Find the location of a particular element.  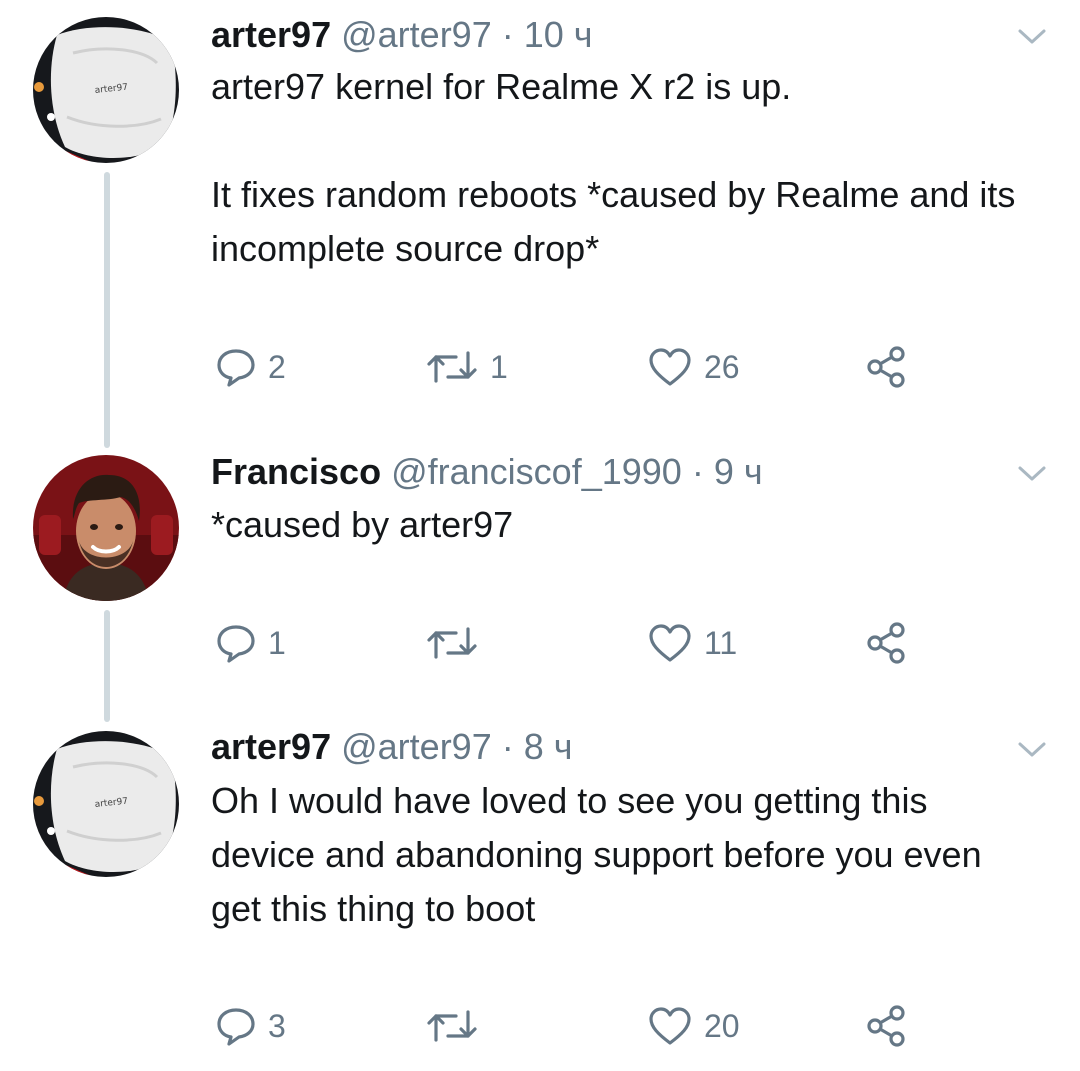

tweet-header: Francisco @franciscof_1990 · 9 ч is located at coordinates (487, 472).